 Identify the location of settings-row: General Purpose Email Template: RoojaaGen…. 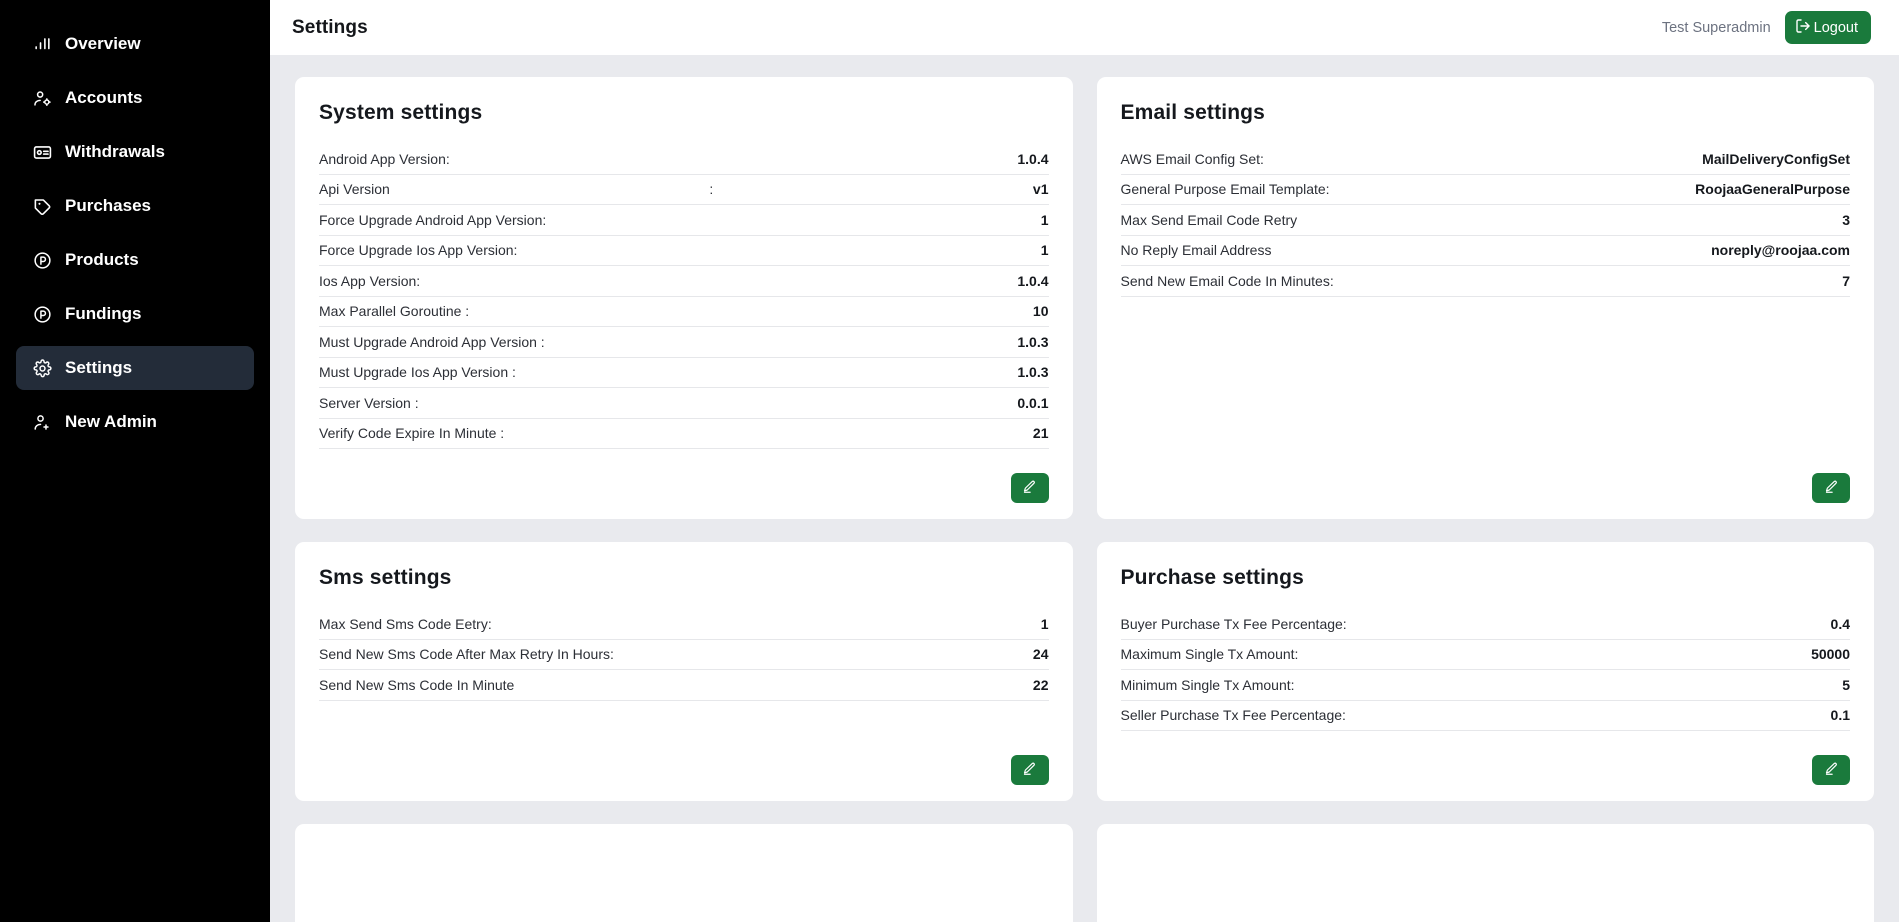
(1485, 190).